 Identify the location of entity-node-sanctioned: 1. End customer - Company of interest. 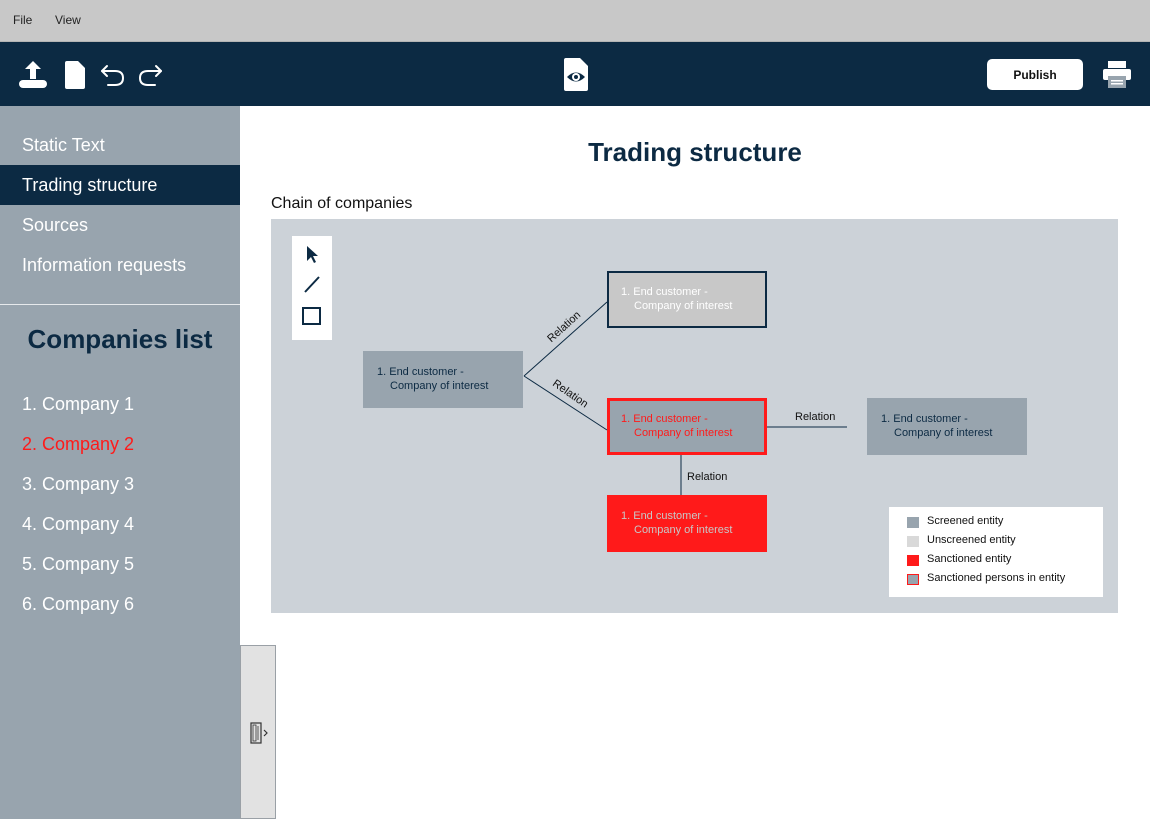
(687, 523).